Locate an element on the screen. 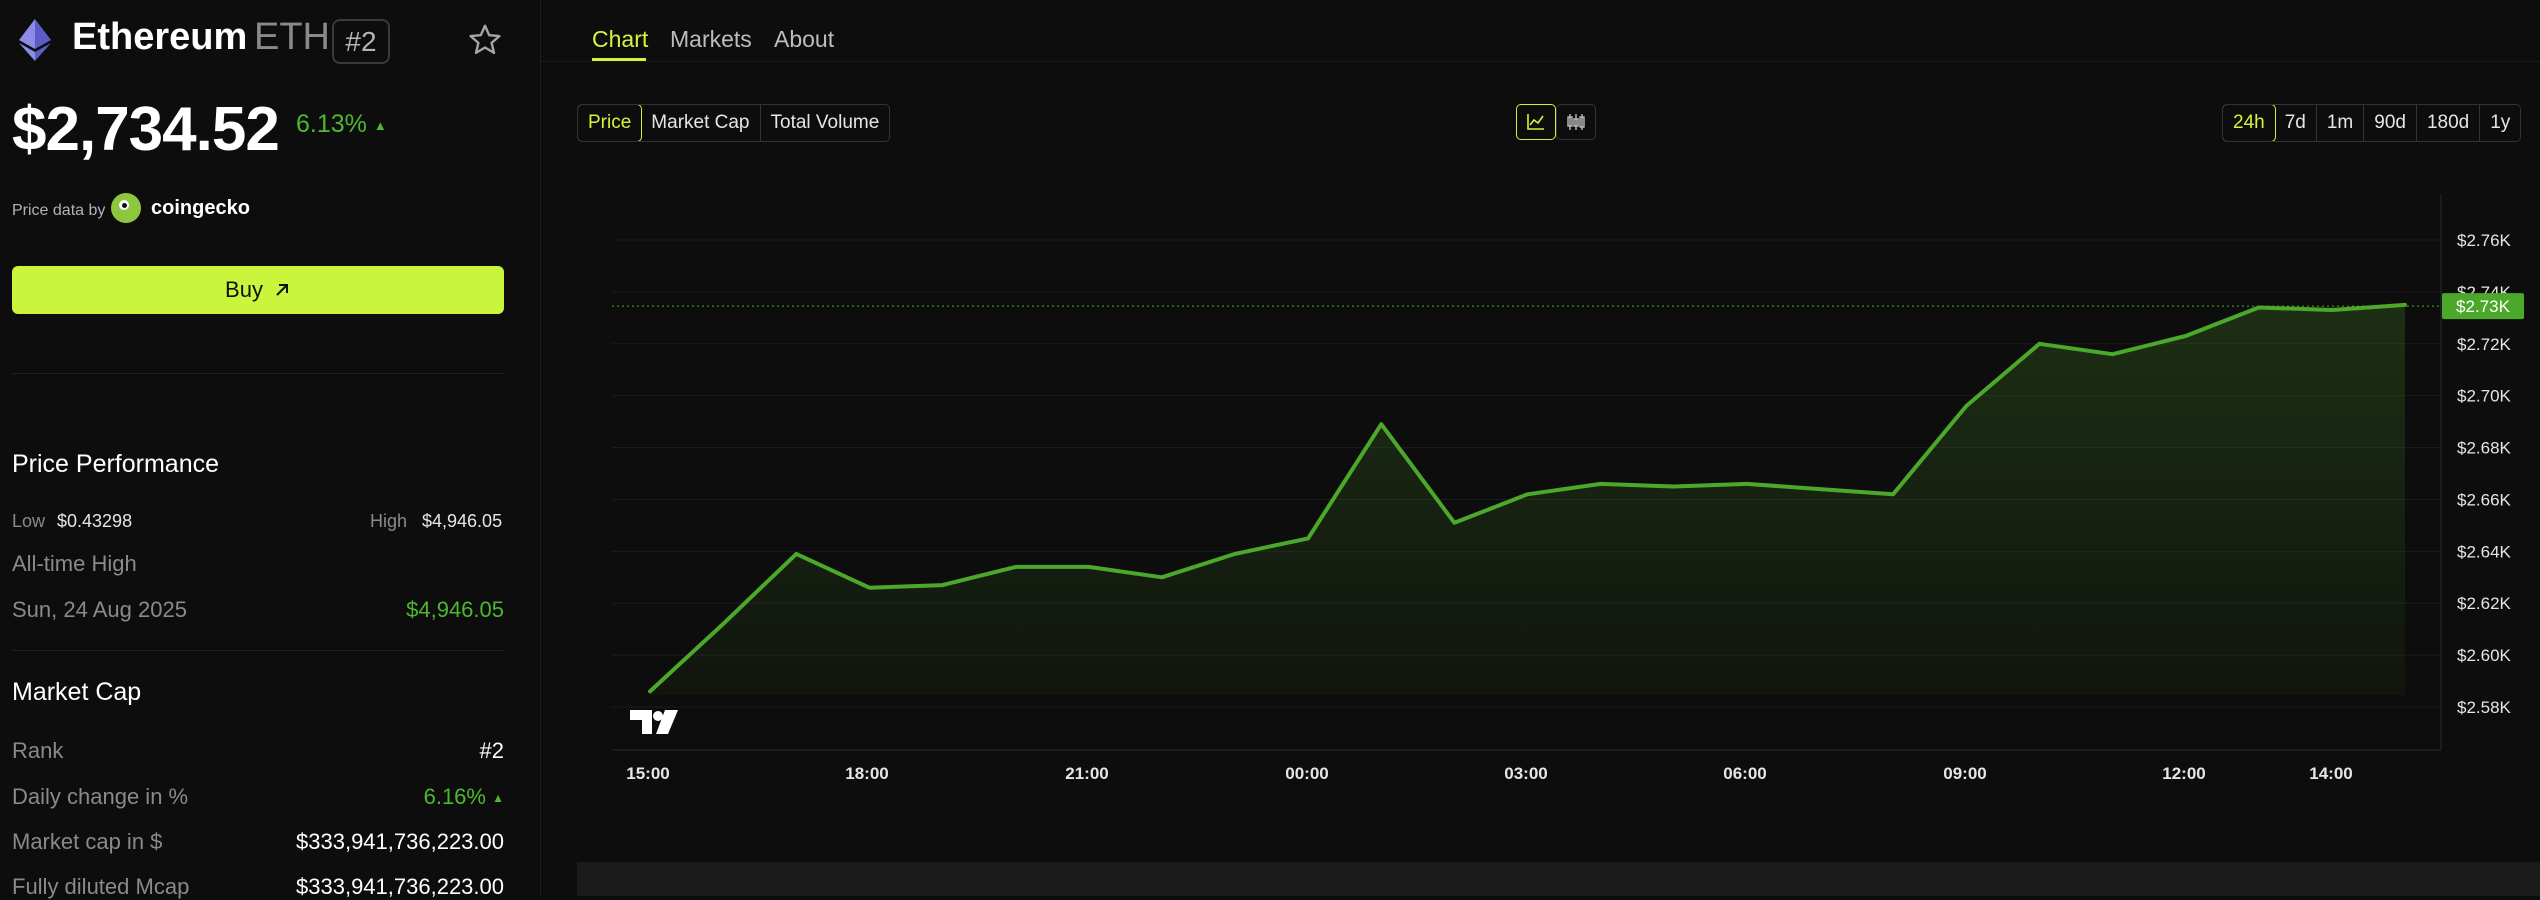 The width and height of the screenshot is (2540, 900). x-tick-label: 18:00 is located at coordinates (866, 773).